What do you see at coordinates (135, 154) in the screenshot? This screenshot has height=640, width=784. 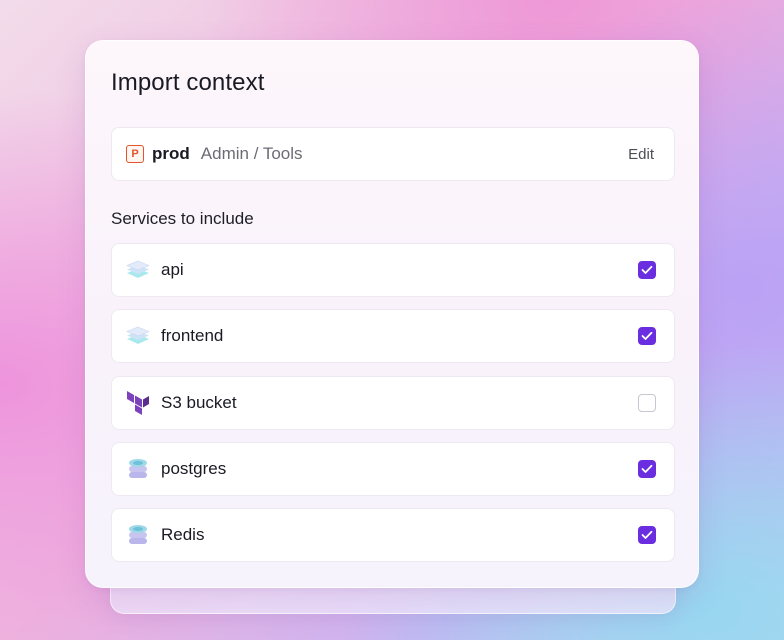 I see `context-badge-icon: P` at bounding box center [135, 154].